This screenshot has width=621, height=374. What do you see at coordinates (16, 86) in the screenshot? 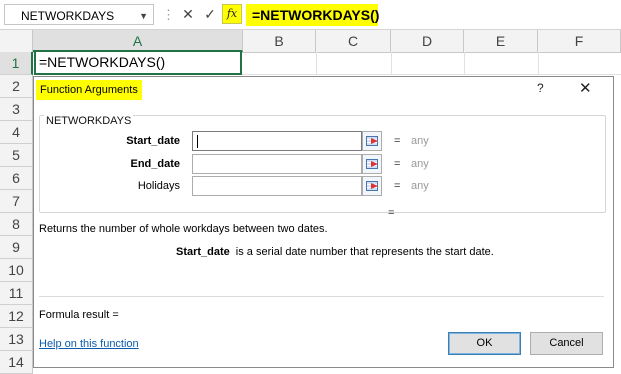
I see `row-header-2: 2` at bounding box center [16, 86].